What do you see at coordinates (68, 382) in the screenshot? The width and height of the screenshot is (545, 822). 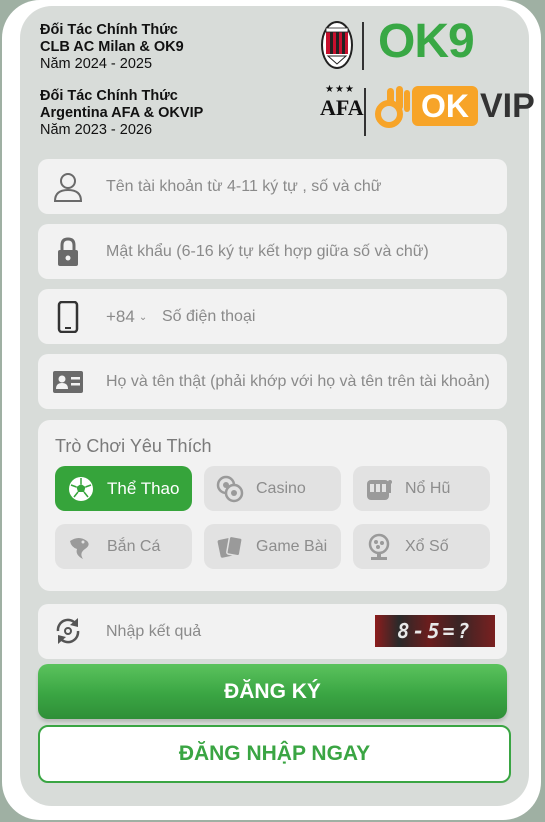 I see `id-card-icon` at bounding box center [68, 382].